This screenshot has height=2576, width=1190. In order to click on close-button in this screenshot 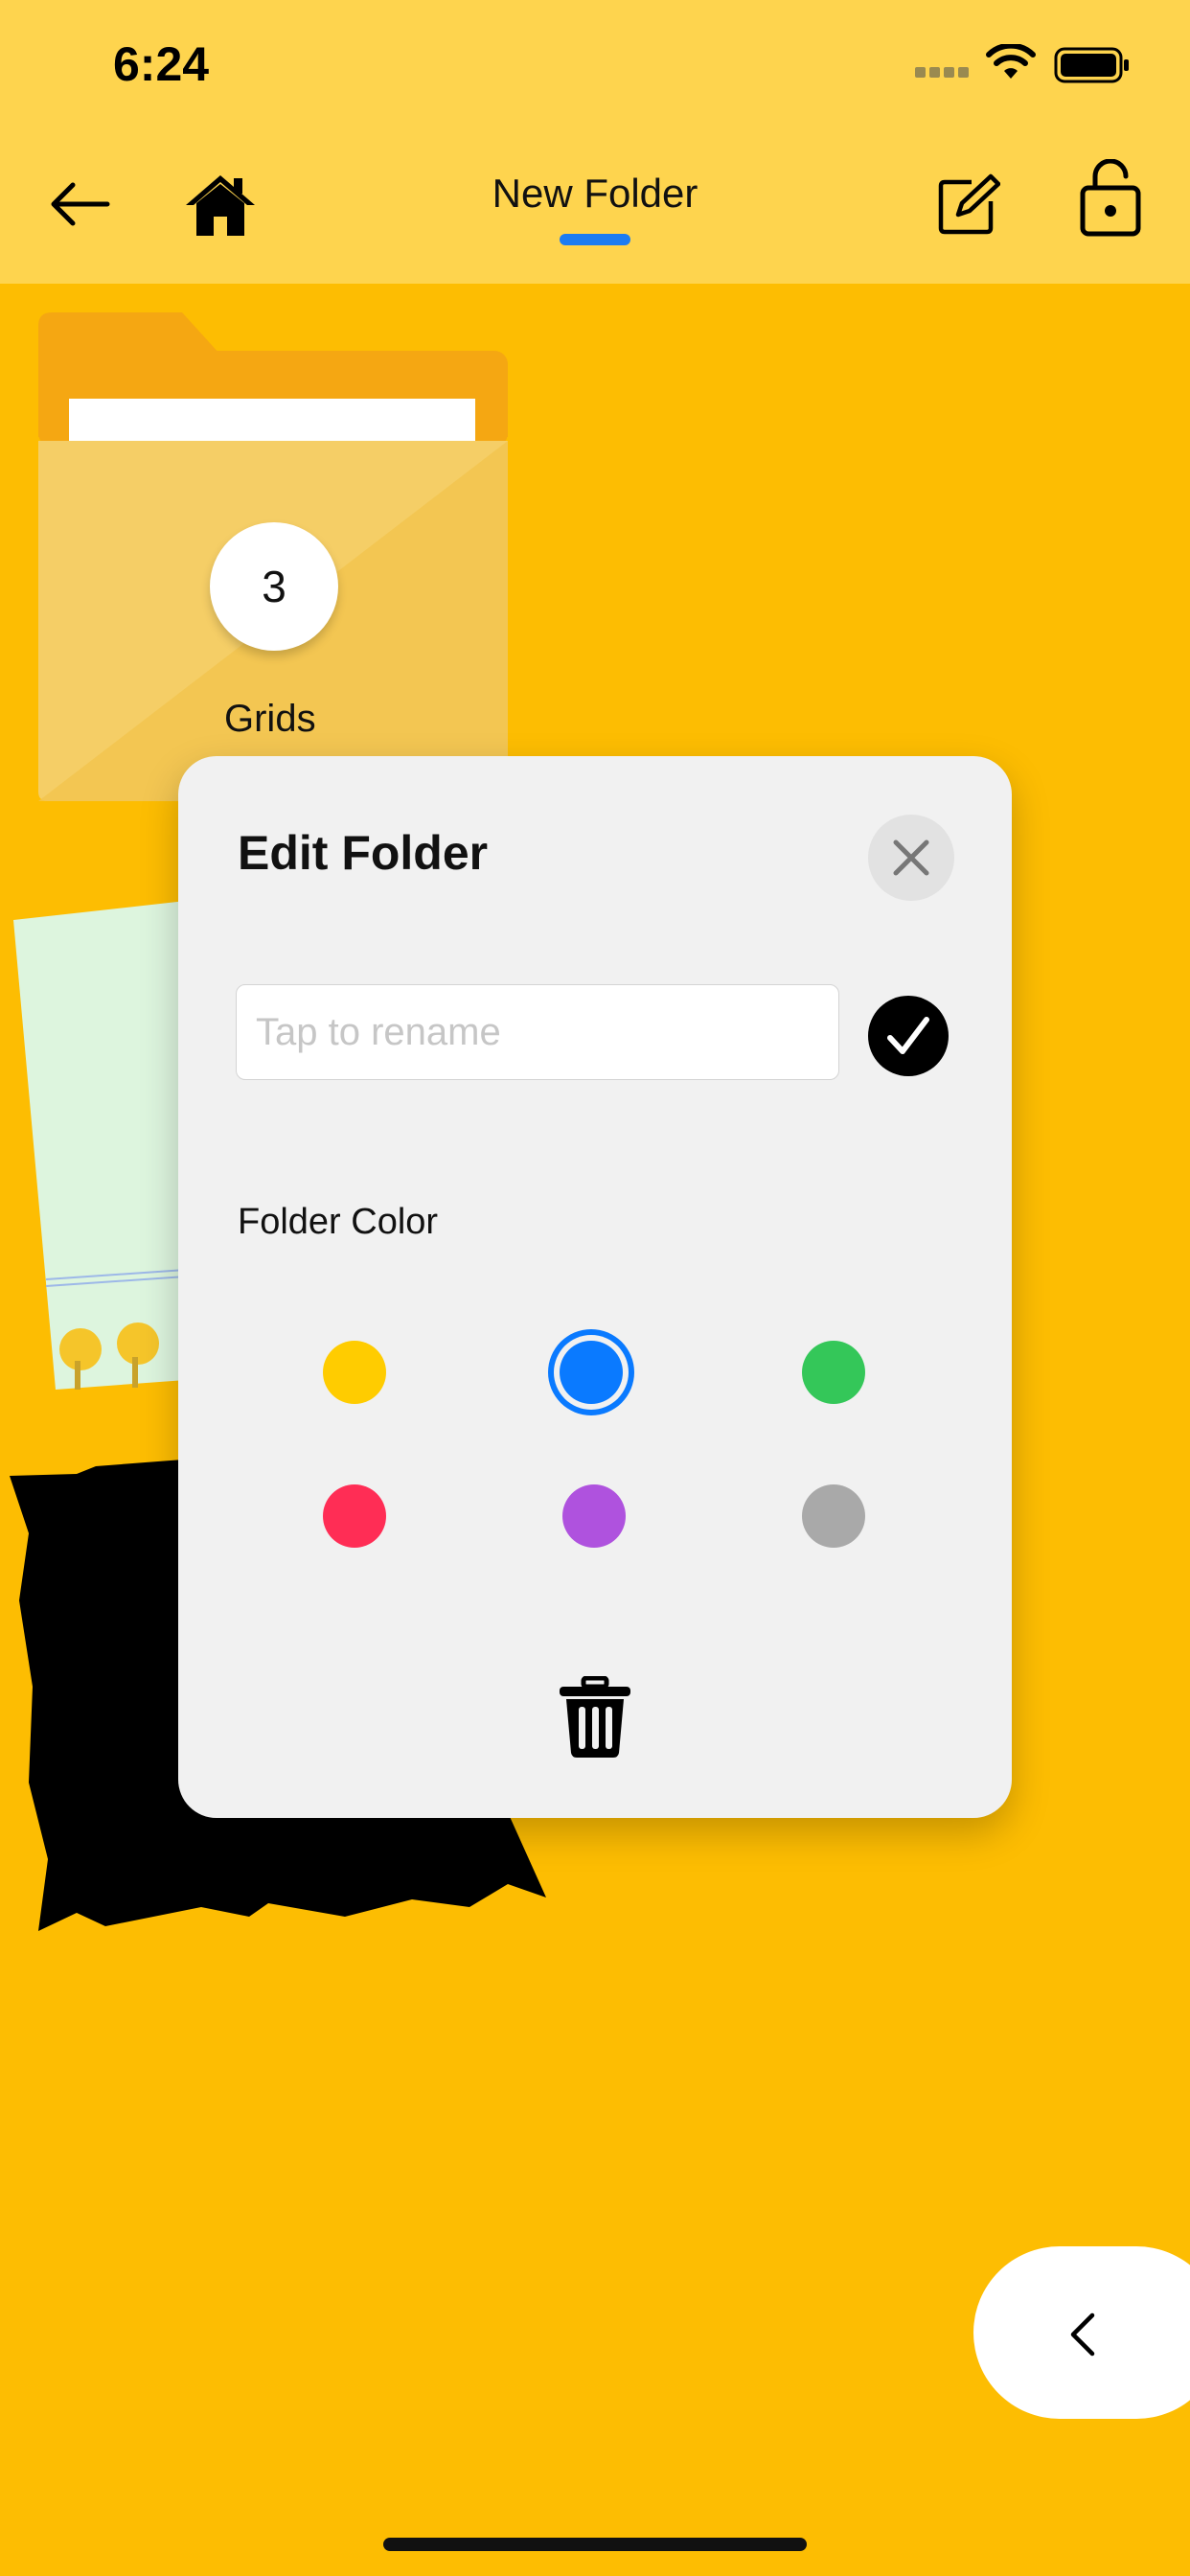, I will do `click(911, 858)`.